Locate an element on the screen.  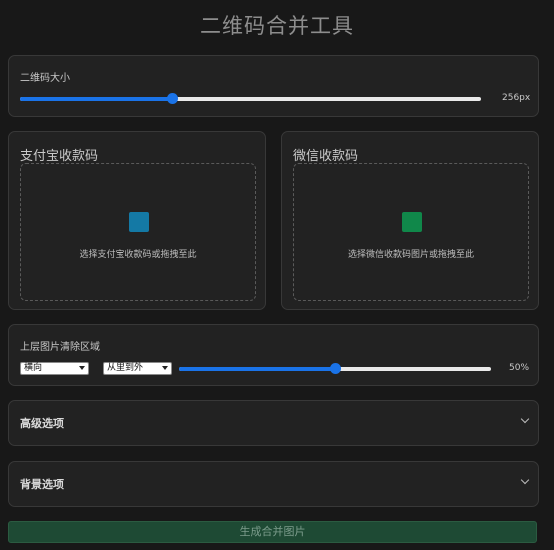
wechat-dropzone-text: 选择微信收款码图片或拖拽至此 is located at coordinates (410, 255).